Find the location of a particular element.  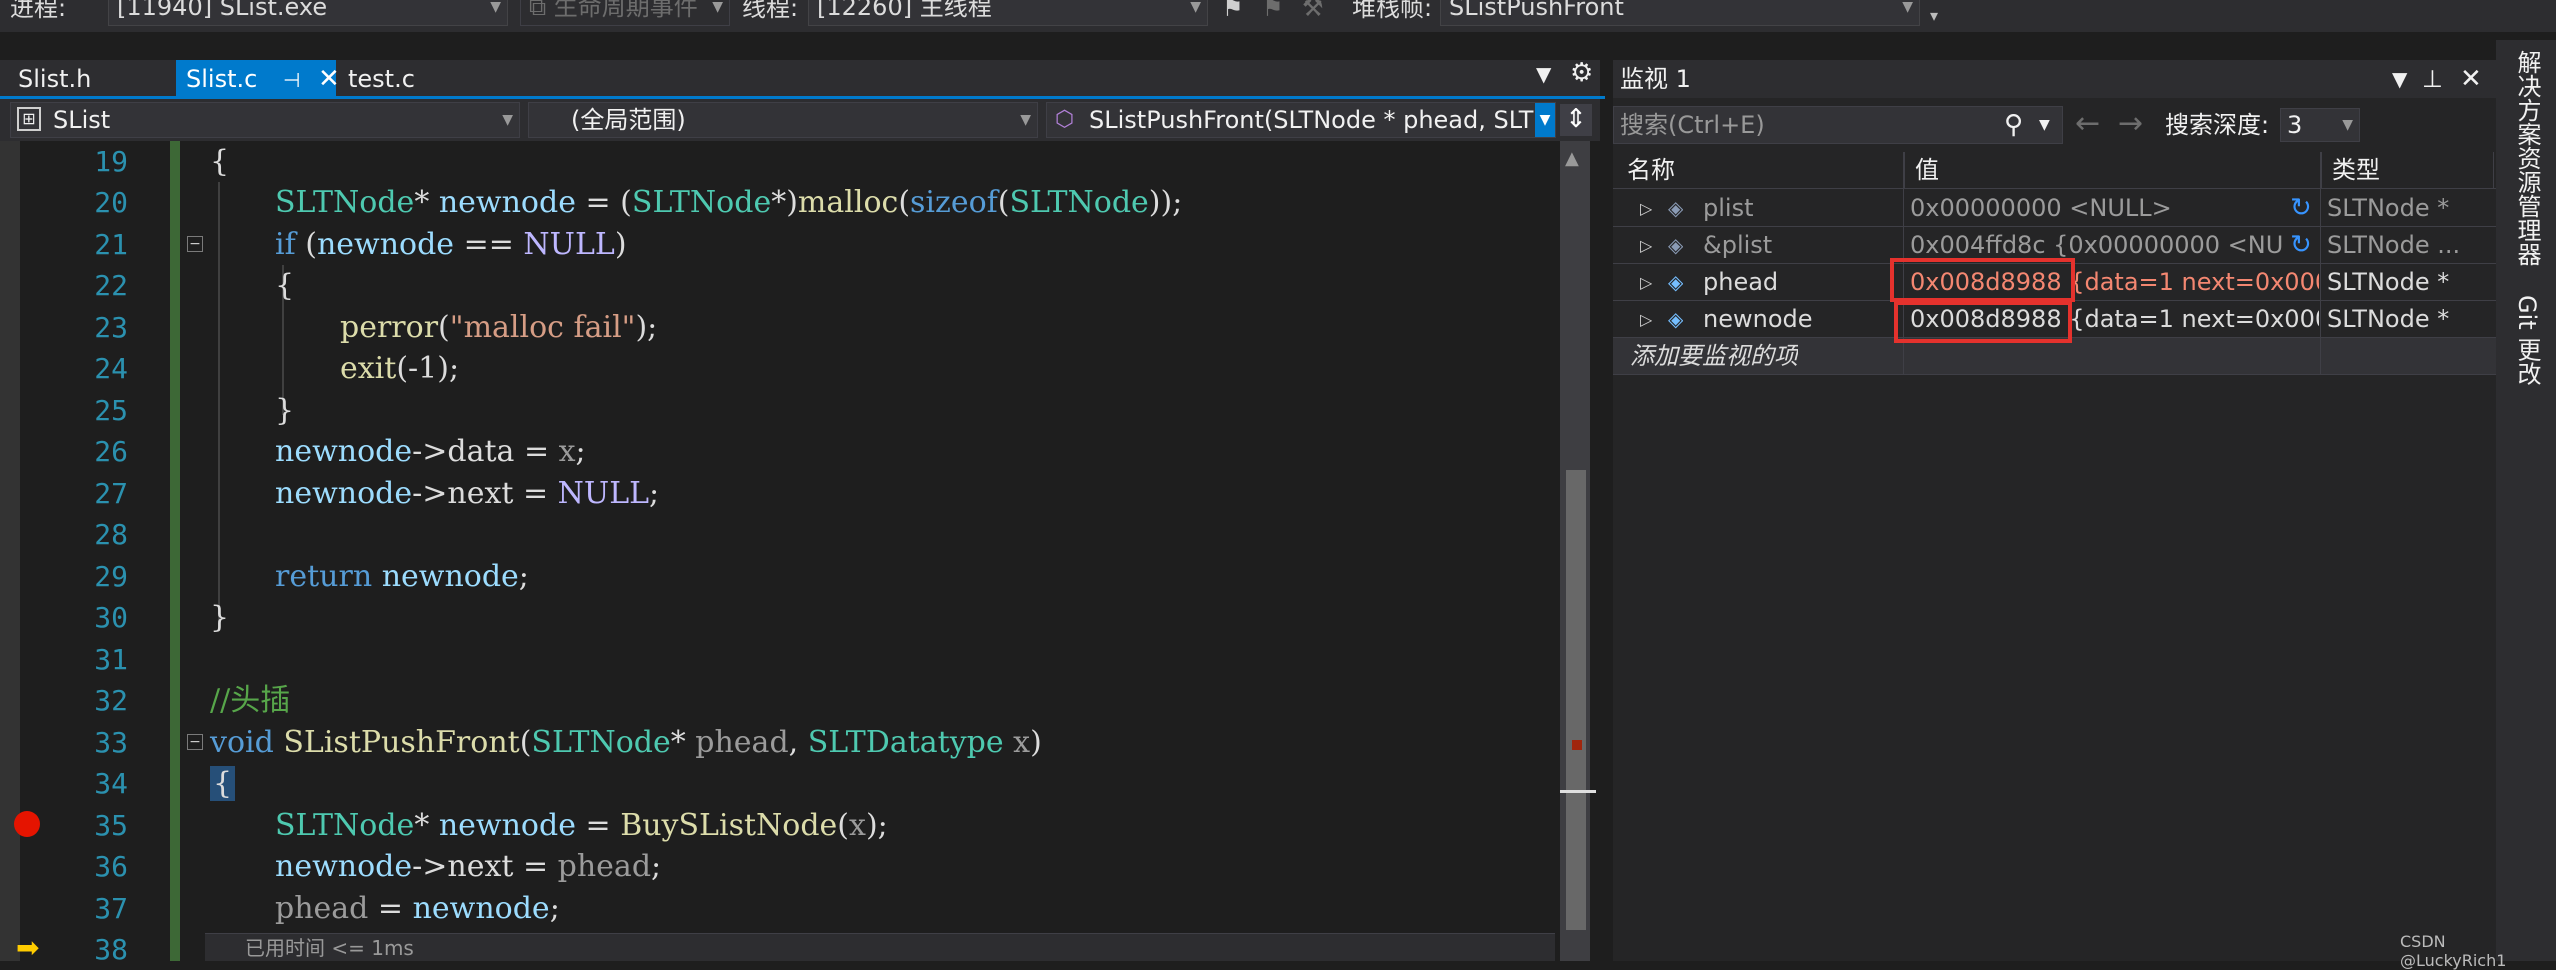

gear-icon: ⚙ is located at coordinates (1581, 73).